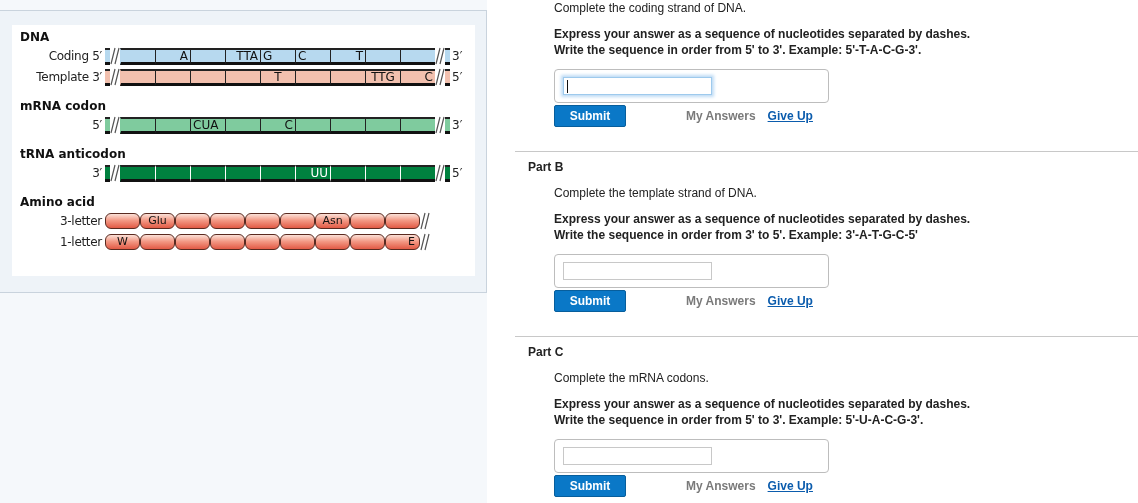 Image resolution: width=1138 pixels, height=503 pixels. Describe the element at coordinates (157, 221) in the screenshot. I see `amino-acid-bead: Glu` at that location.